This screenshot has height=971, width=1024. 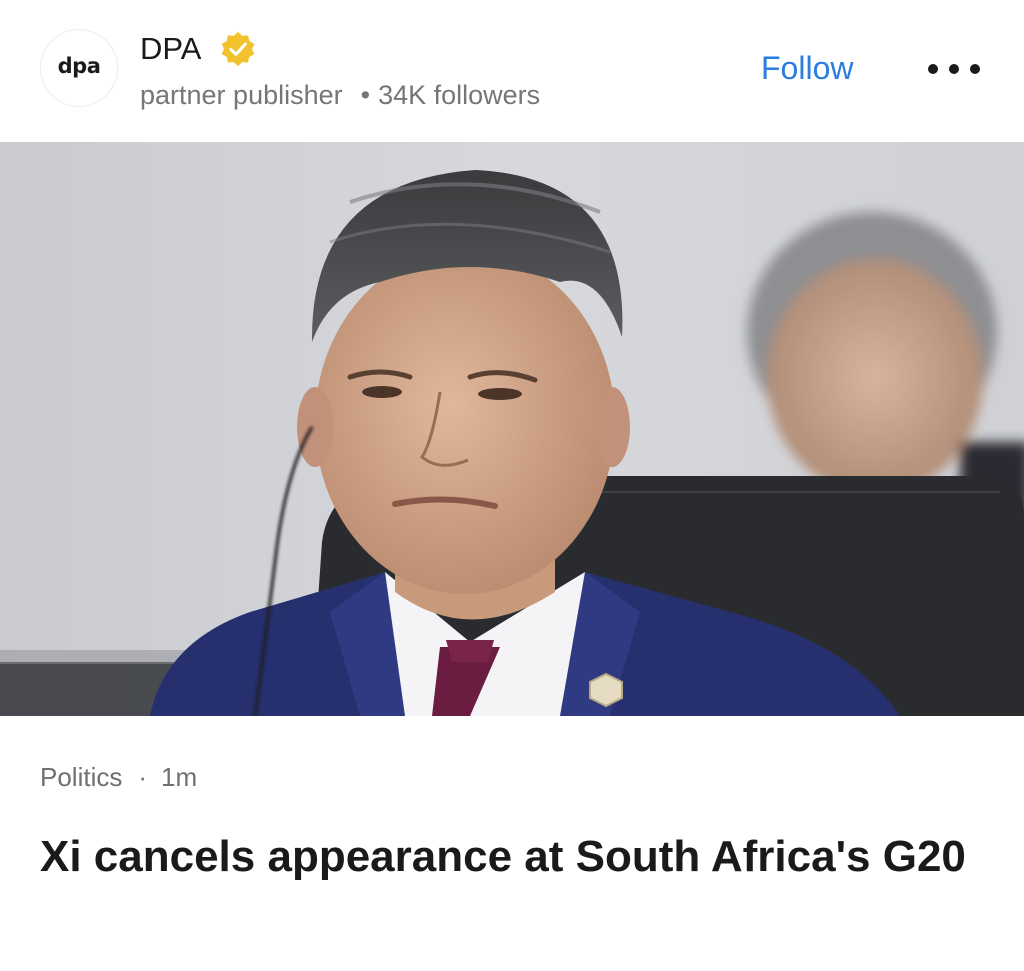 I want to click on follow-button: Follow, so click(x=807, y=68).